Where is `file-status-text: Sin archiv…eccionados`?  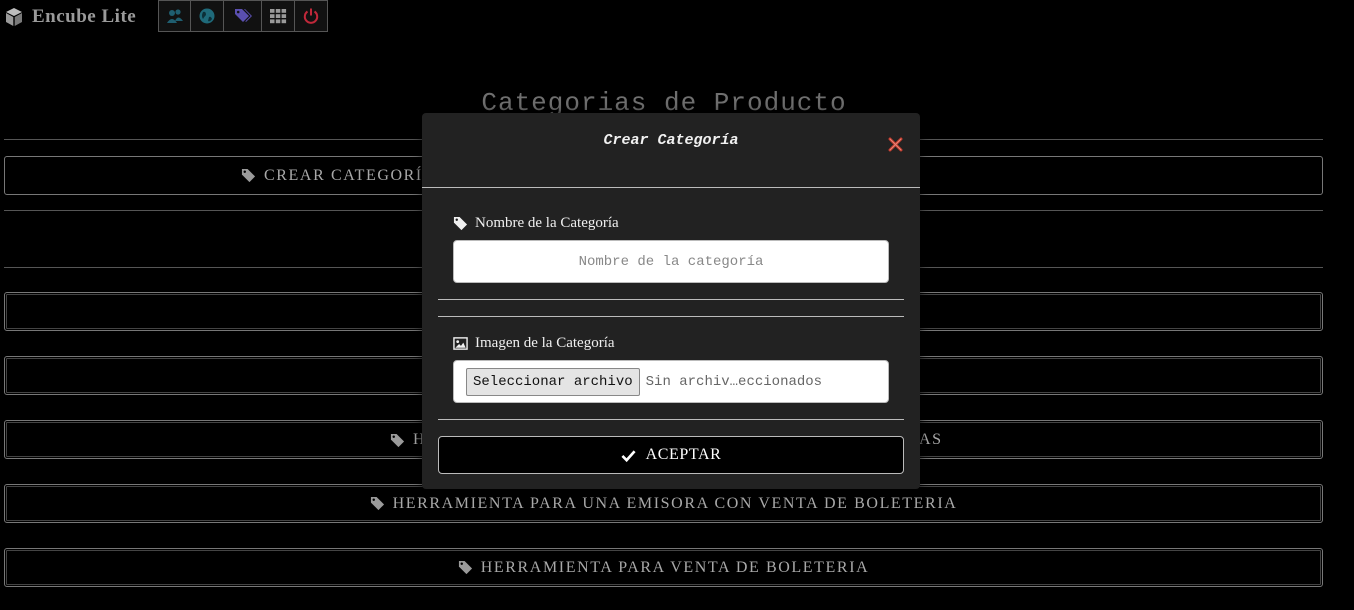
file-status-text: Sin archiv…eccionados is located at coordinates (734, 381).